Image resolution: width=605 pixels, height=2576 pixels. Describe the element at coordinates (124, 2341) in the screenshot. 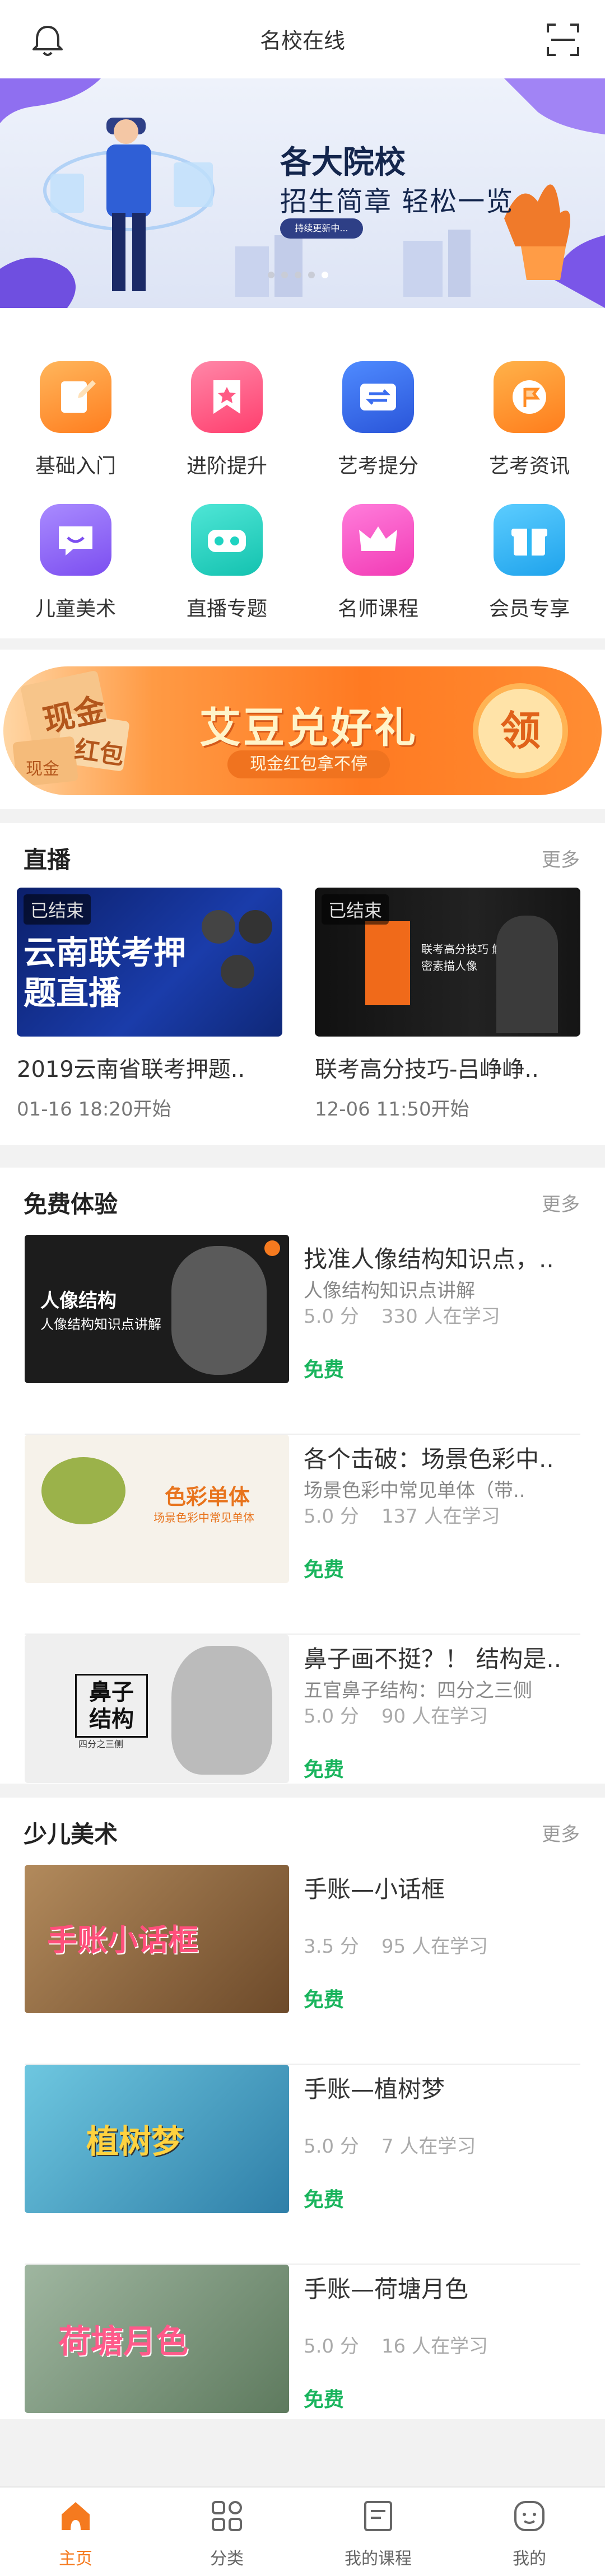

I see `thumb-text: 荷塘月色` at that location.